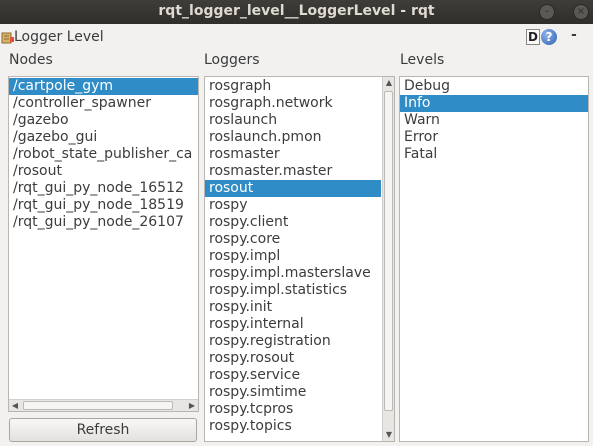 This screenshot has width=593, height=446. Describe the element at coordinates (103, 154) in the screenshot. I see `node-list-item: /robot_state_publisher_ca` at that location.